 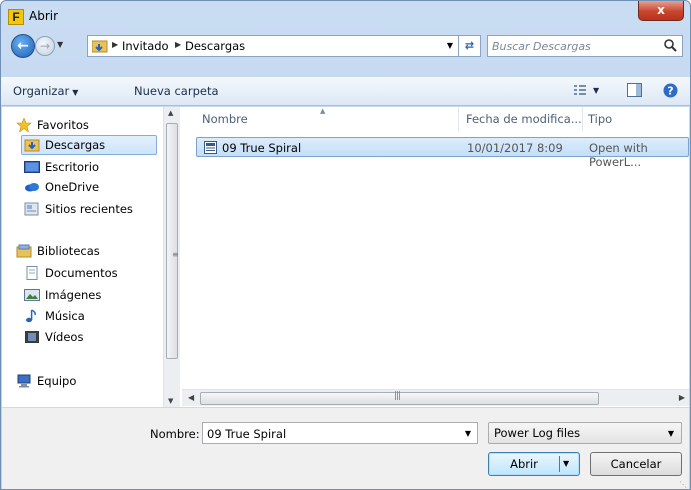 I want to click on close-button: x, so click(x=661, y=11).